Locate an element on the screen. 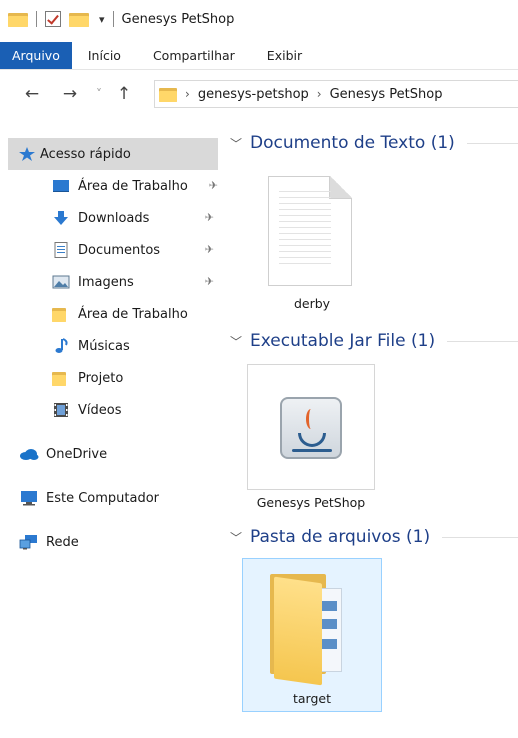 The width and height of the screenshot is (518, 738). sidebar-item-downloads: Downloads ✈ is located at coordinates (113, 218).